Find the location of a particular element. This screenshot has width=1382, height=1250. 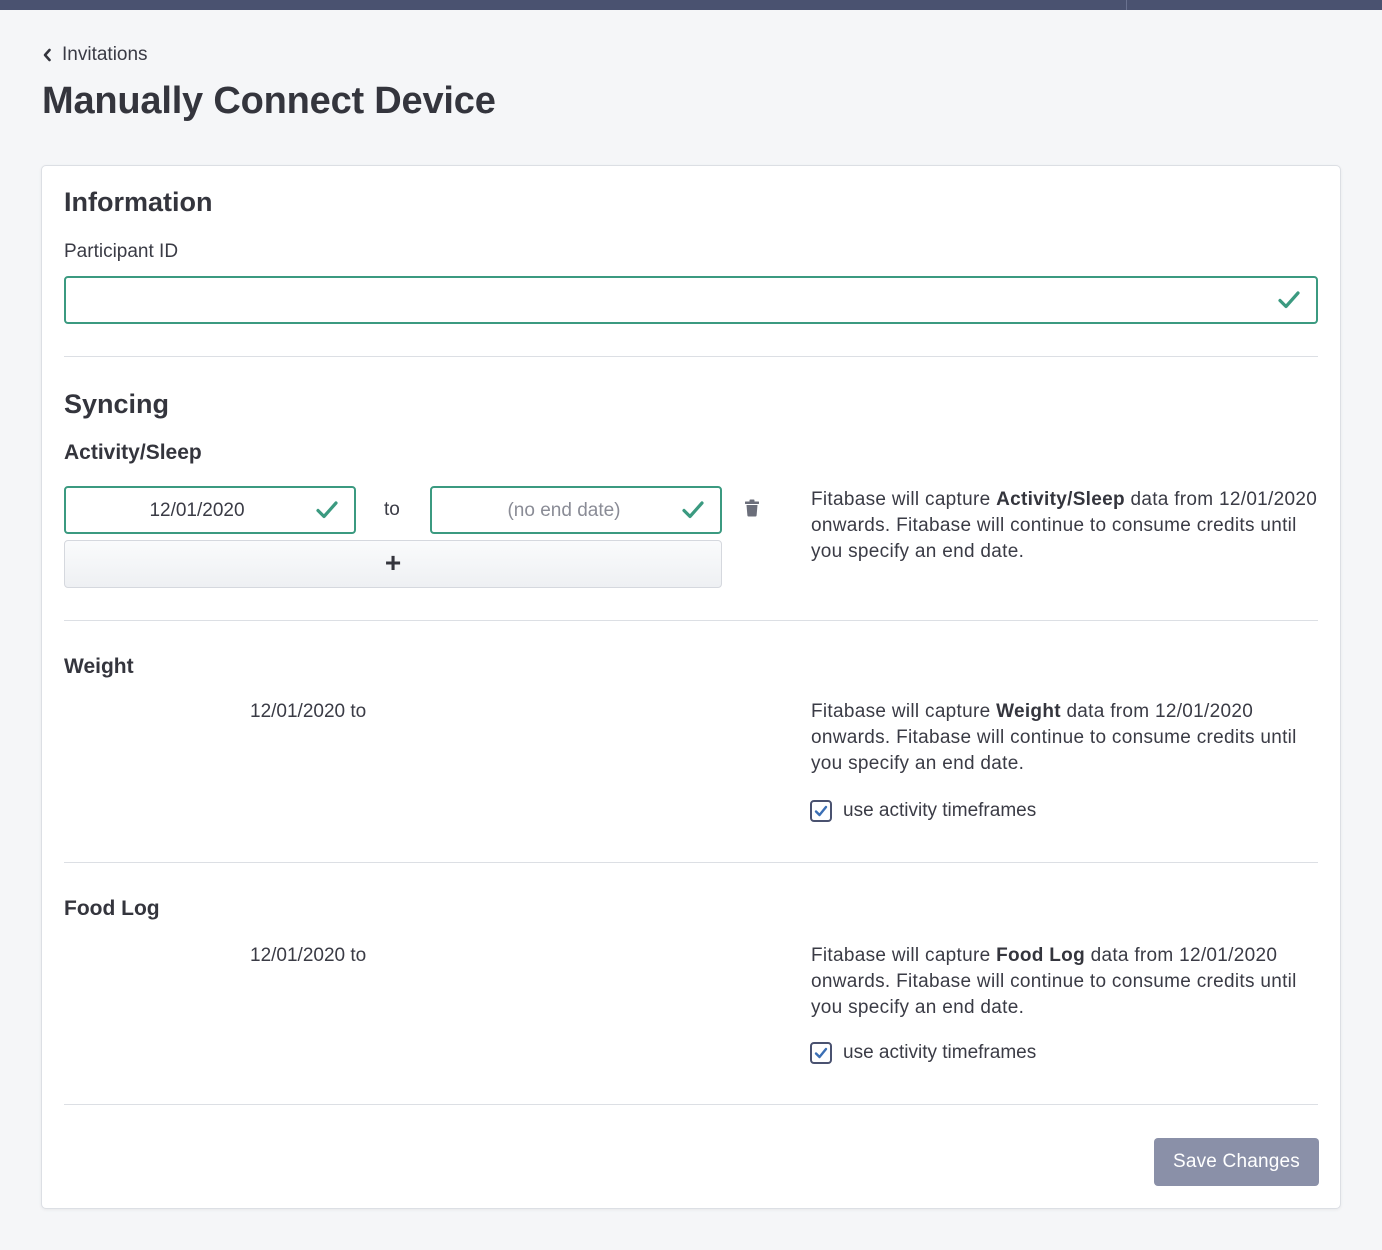

top-navigation-bar is located at coordinates (691, 5).